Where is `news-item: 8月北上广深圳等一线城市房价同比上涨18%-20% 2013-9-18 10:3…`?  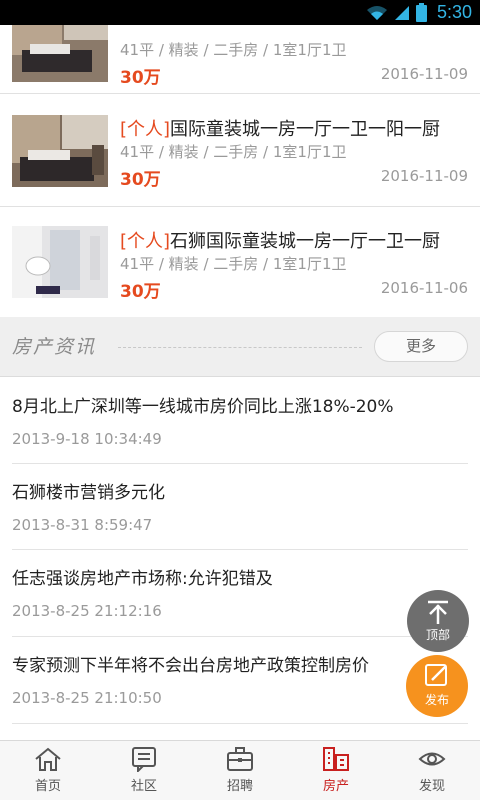 news-item: 8月北上广深圳等一线城市房价同比上涨18%-20% 2013-9-18 10:3… is located at coordinates (240, 421).